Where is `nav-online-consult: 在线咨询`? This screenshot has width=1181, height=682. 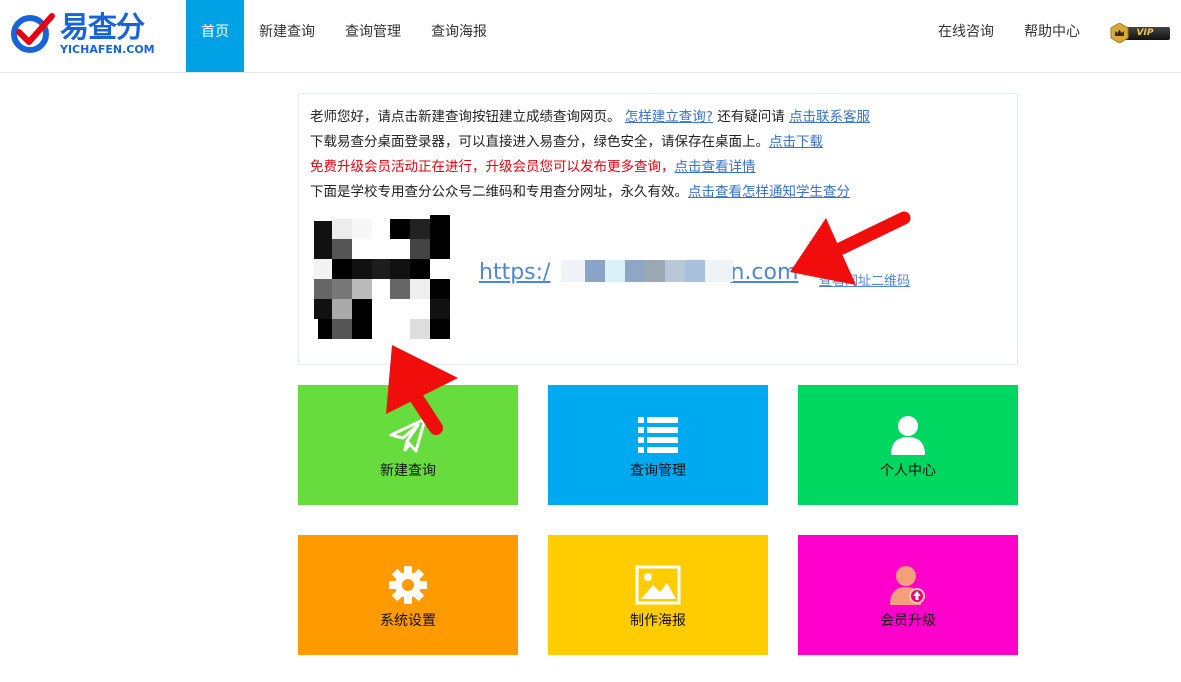 nav-online-consult: 在线咨询 is located at coordinates (966, 36).